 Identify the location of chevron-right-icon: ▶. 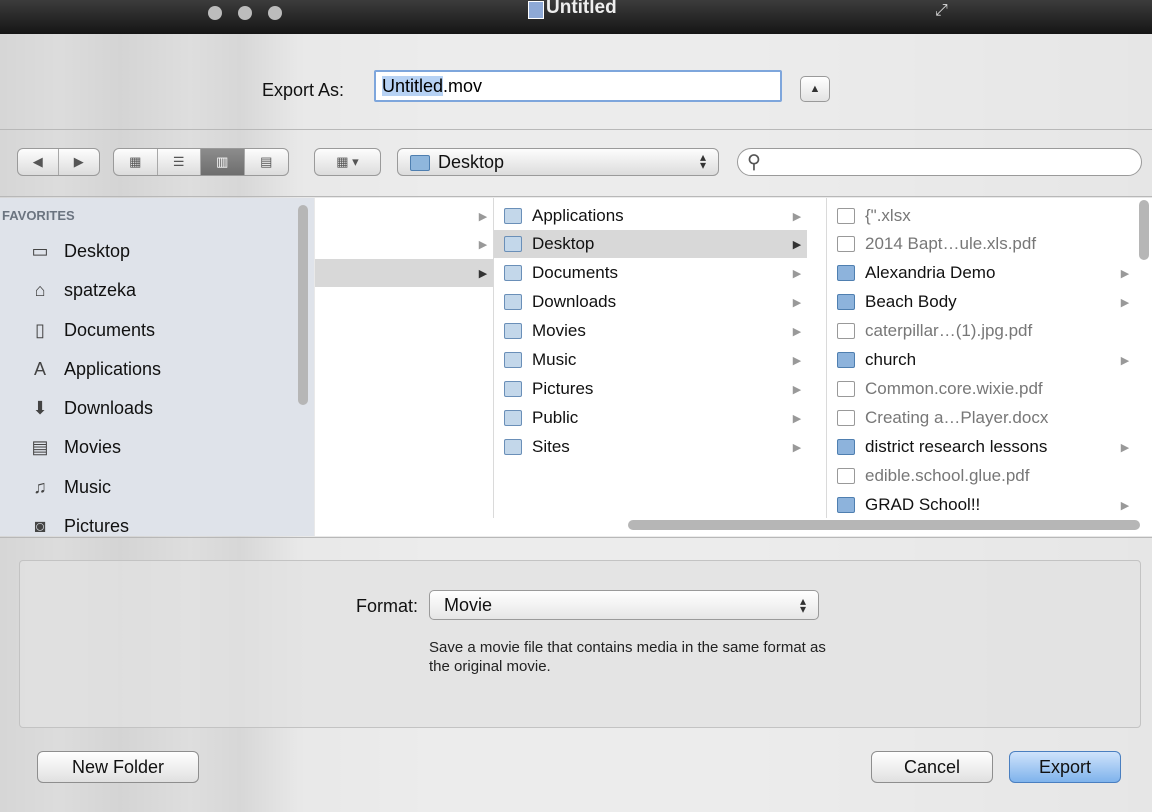
(78, 161).